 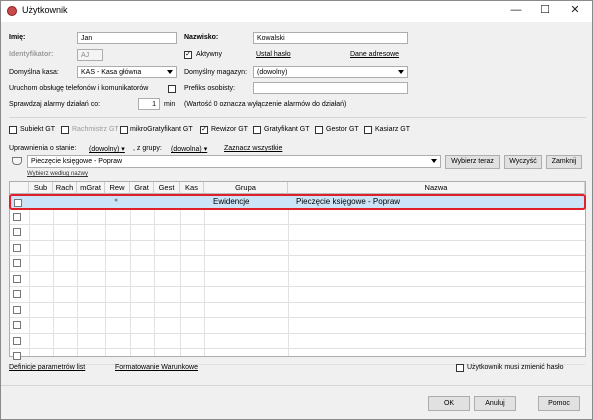 I want to click on footer-divider, so click(x=296, y=385).